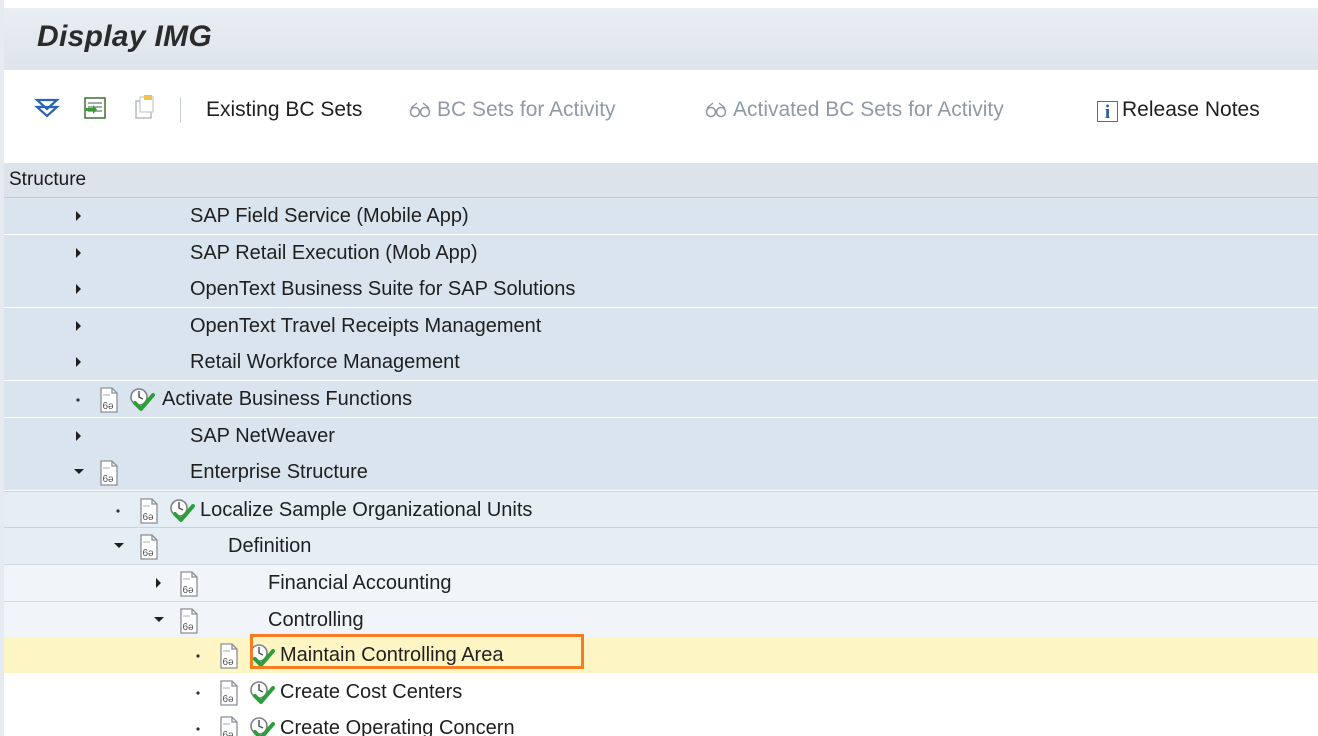  Describe the element at coordinates (48, 179) in the screenshot. I see `structure-header-label: Structure` at that location.